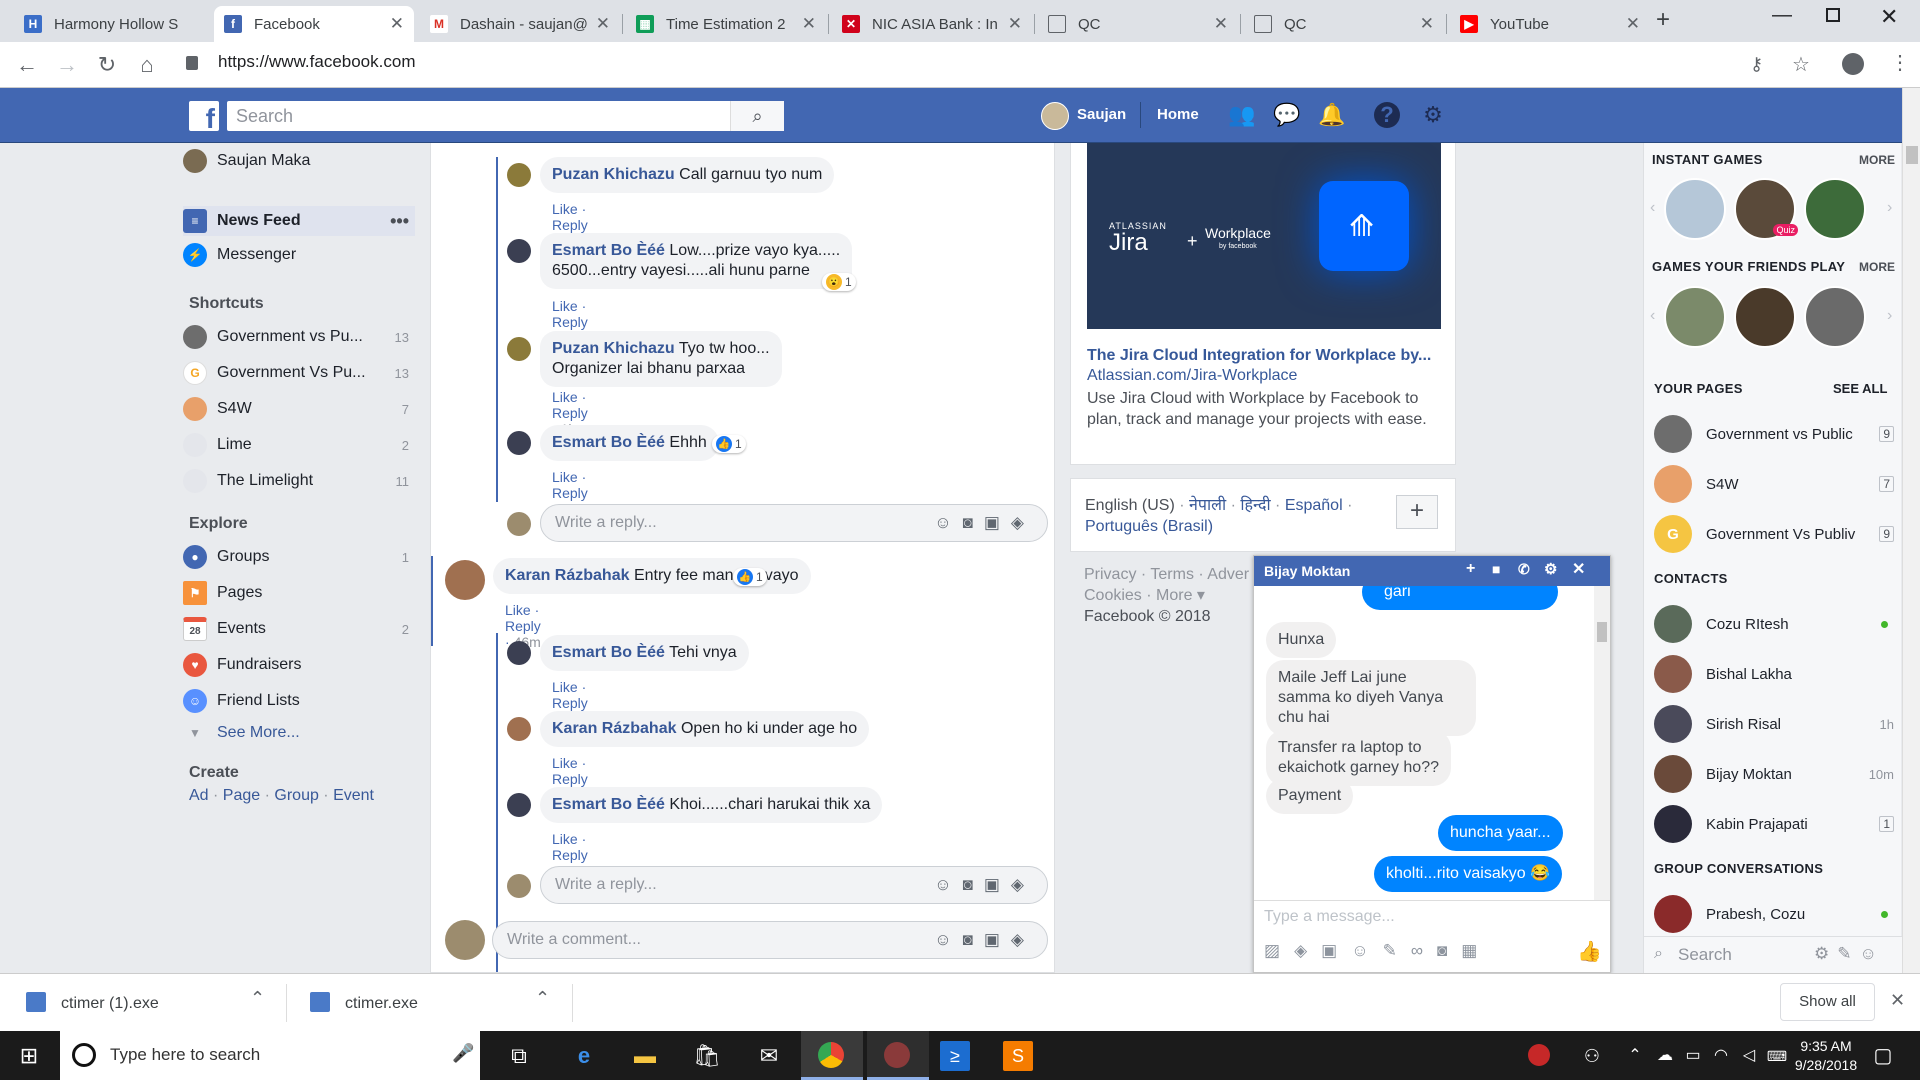  Describe the element at coordinates (520, 24) in the screenshot. I see `tab-gmail: M Dashain - saujan@ ✕` at that location.